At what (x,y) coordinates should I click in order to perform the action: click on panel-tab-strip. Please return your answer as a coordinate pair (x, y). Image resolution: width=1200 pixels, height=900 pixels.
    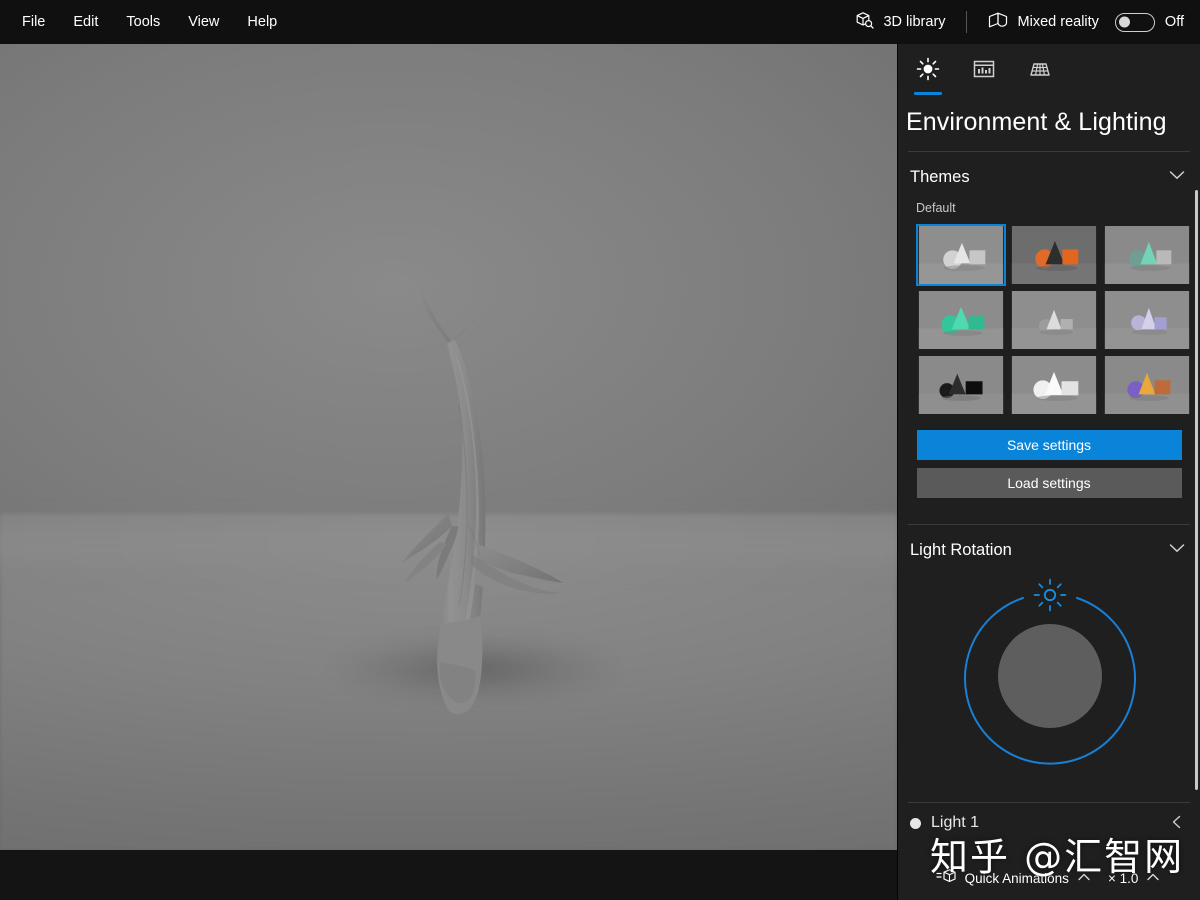
    Looking at the image, I should click on (1049, 69).